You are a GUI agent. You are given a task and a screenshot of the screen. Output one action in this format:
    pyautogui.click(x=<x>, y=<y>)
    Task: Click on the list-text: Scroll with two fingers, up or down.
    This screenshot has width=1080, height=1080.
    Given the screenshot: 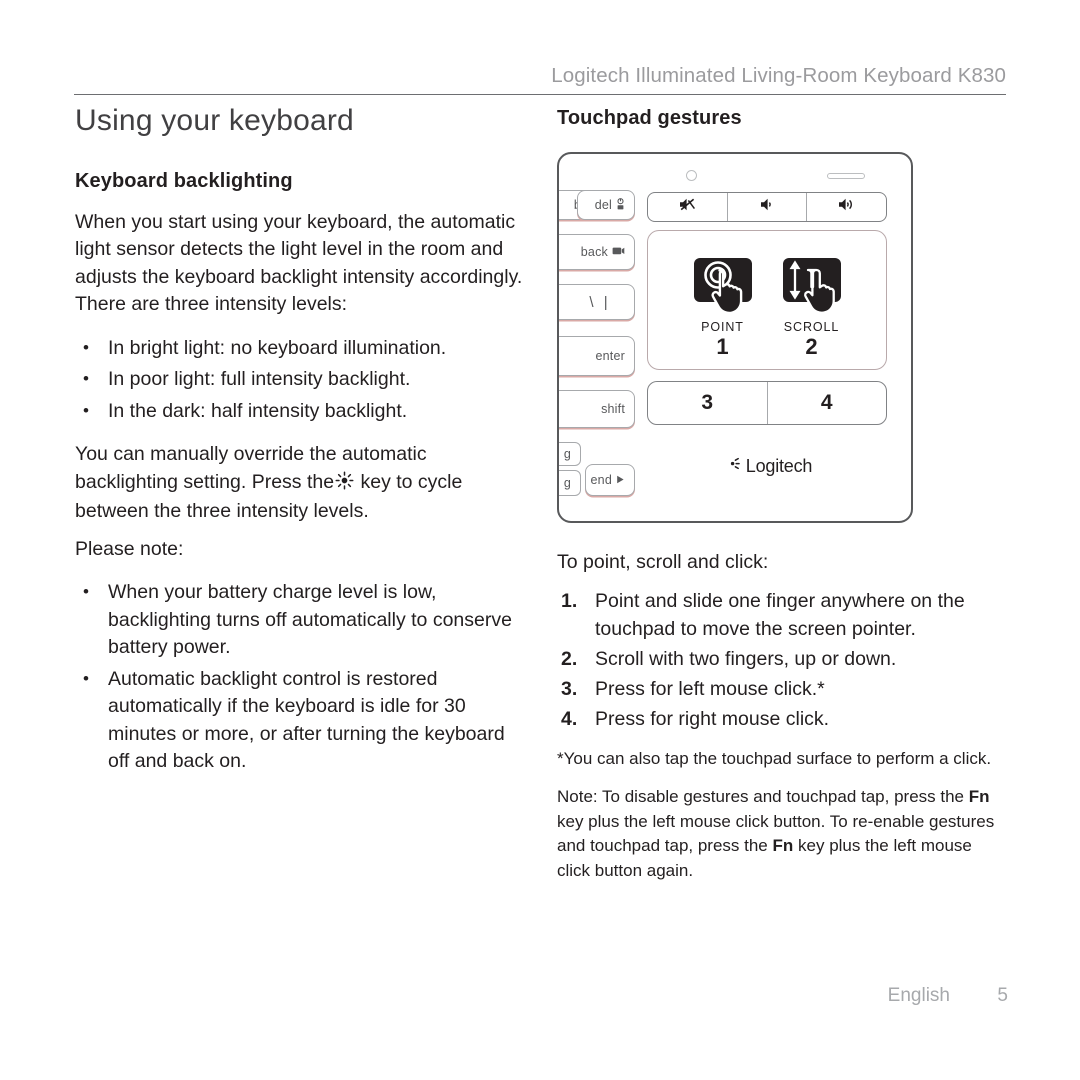 What is the action you would take?
    pyautogui.click(x=746, y=658)
    